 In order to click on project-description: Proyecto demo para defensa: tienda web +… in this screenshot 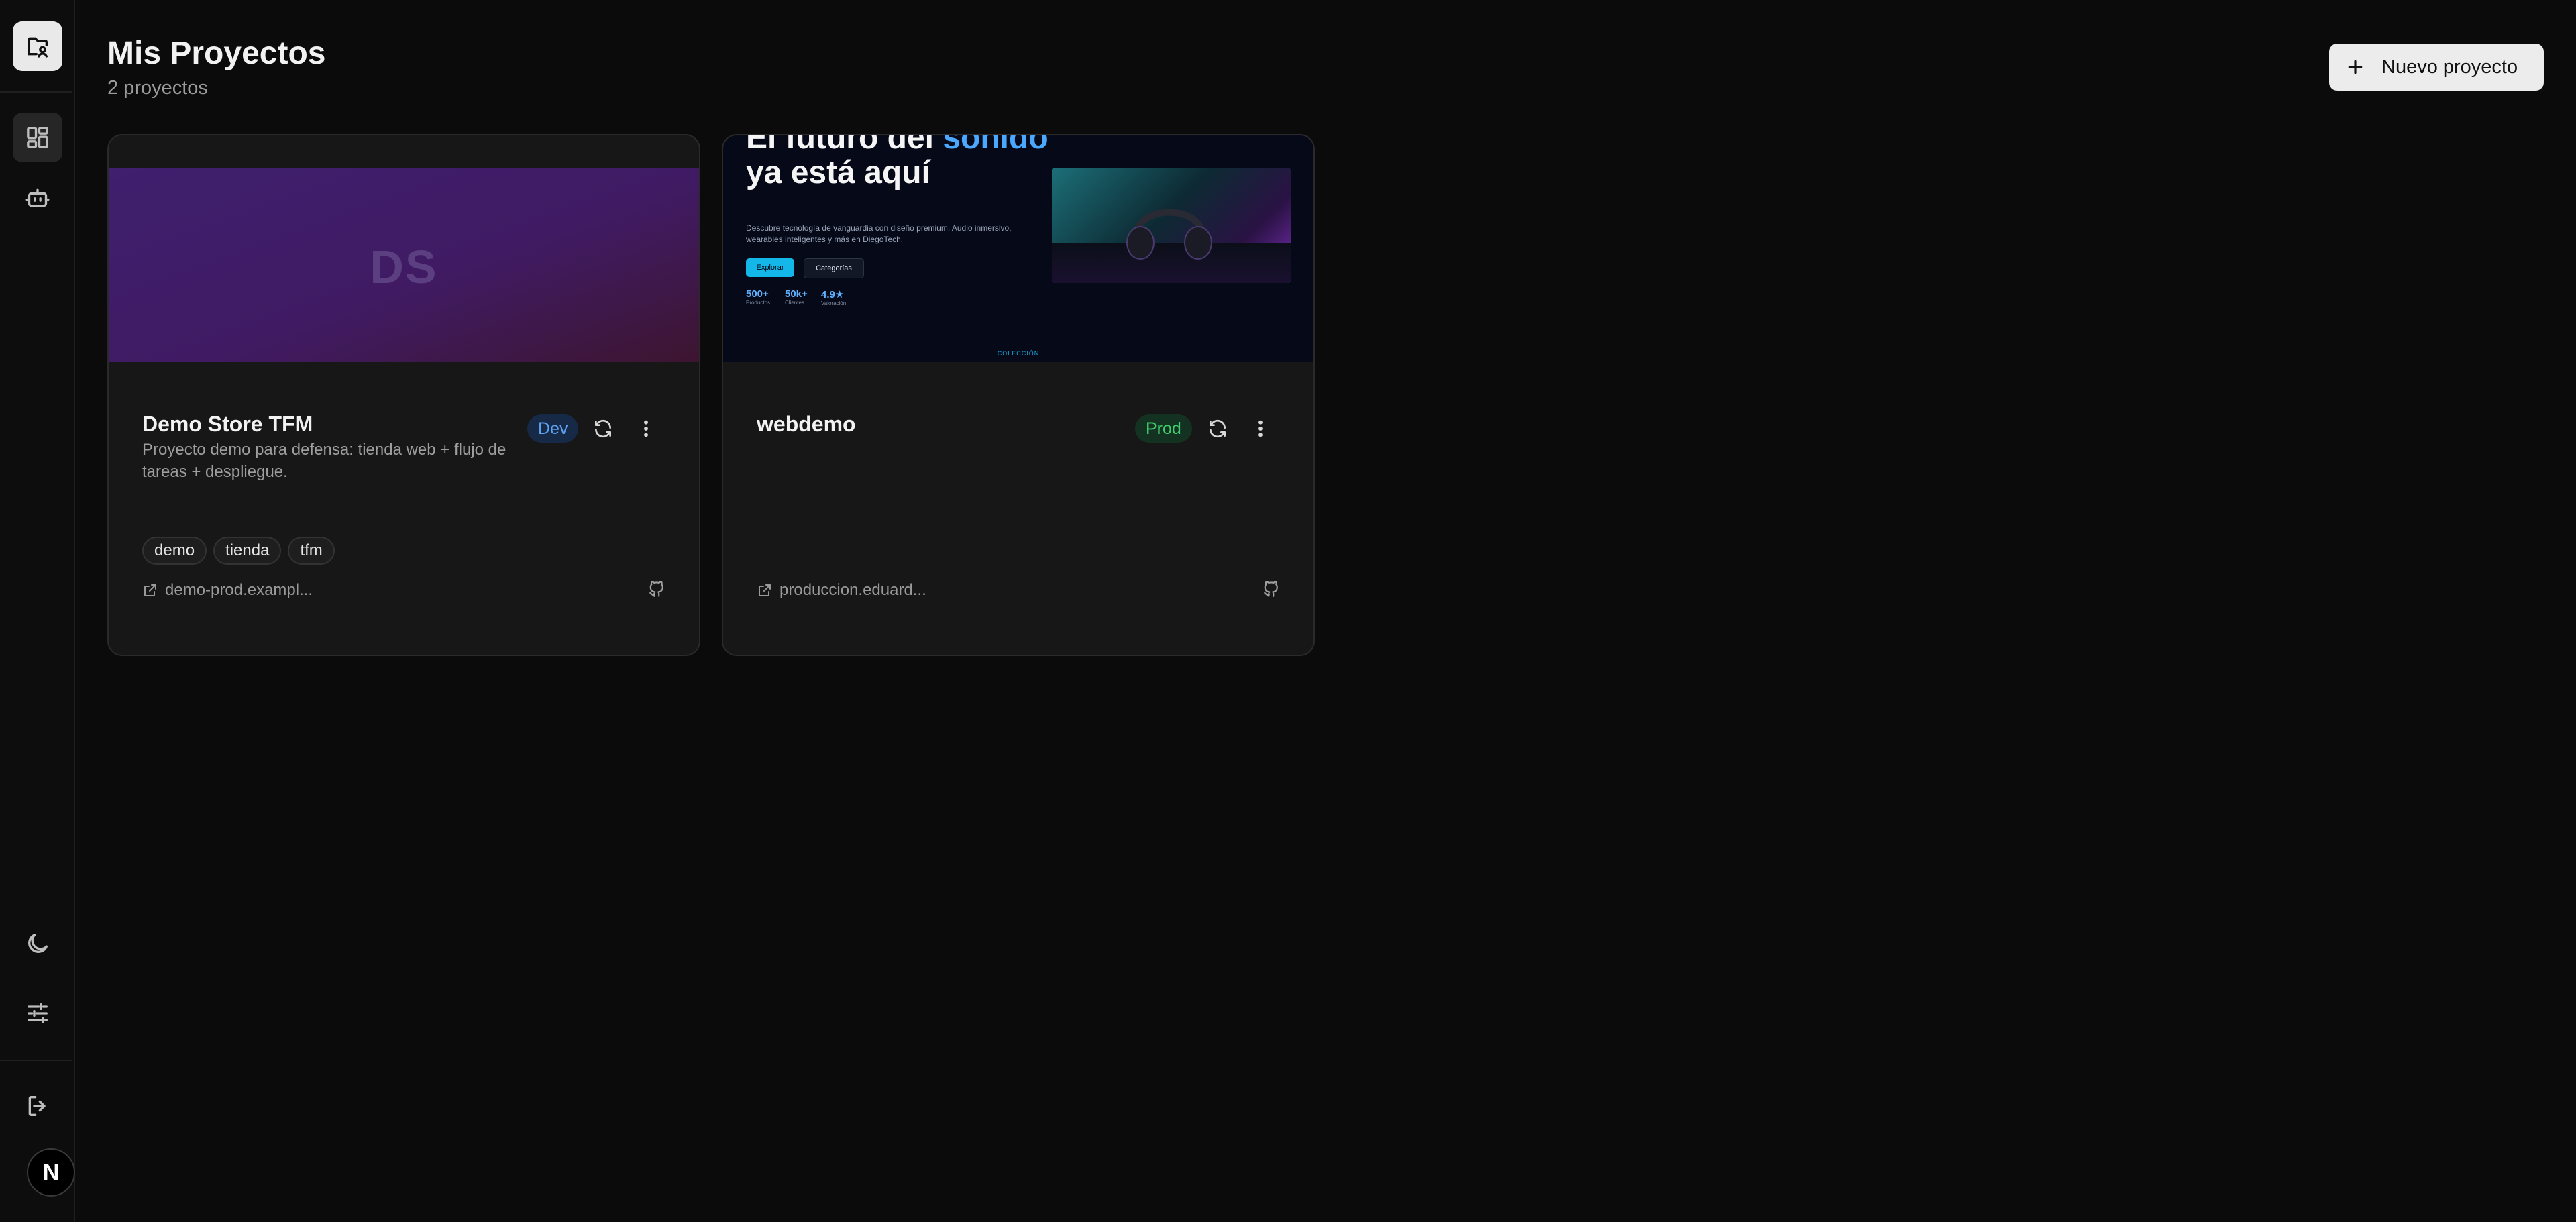, I will do `click(324, 461)`.